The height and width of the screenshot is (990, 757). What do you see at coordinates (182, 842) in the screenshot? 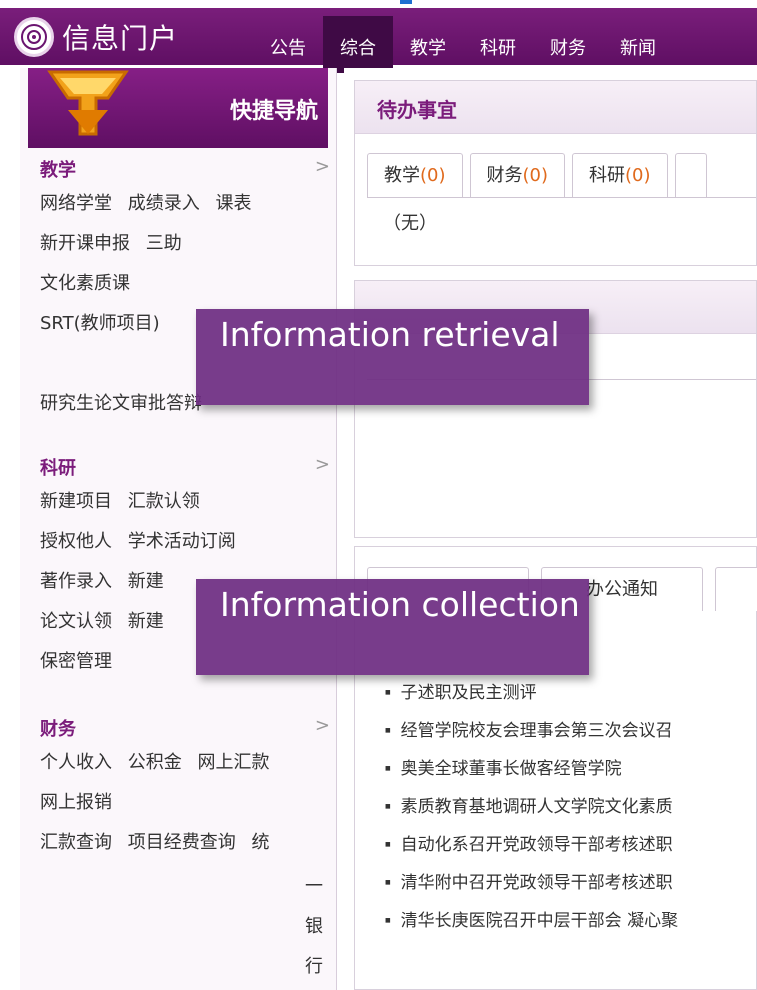
I see `link-project-fund-query: 项目经费查询` at bounding box center [182, 842].